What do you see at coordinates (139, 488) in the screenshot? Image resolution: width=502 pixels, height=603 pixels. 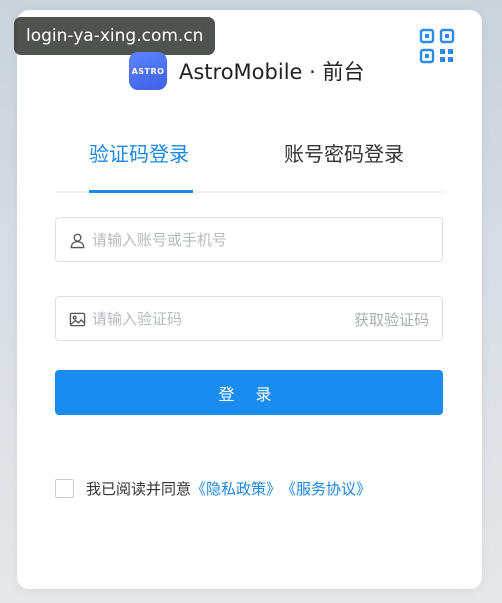 I see `agreement-text: 我已阅读并同意` at bounding box center [139, 488].